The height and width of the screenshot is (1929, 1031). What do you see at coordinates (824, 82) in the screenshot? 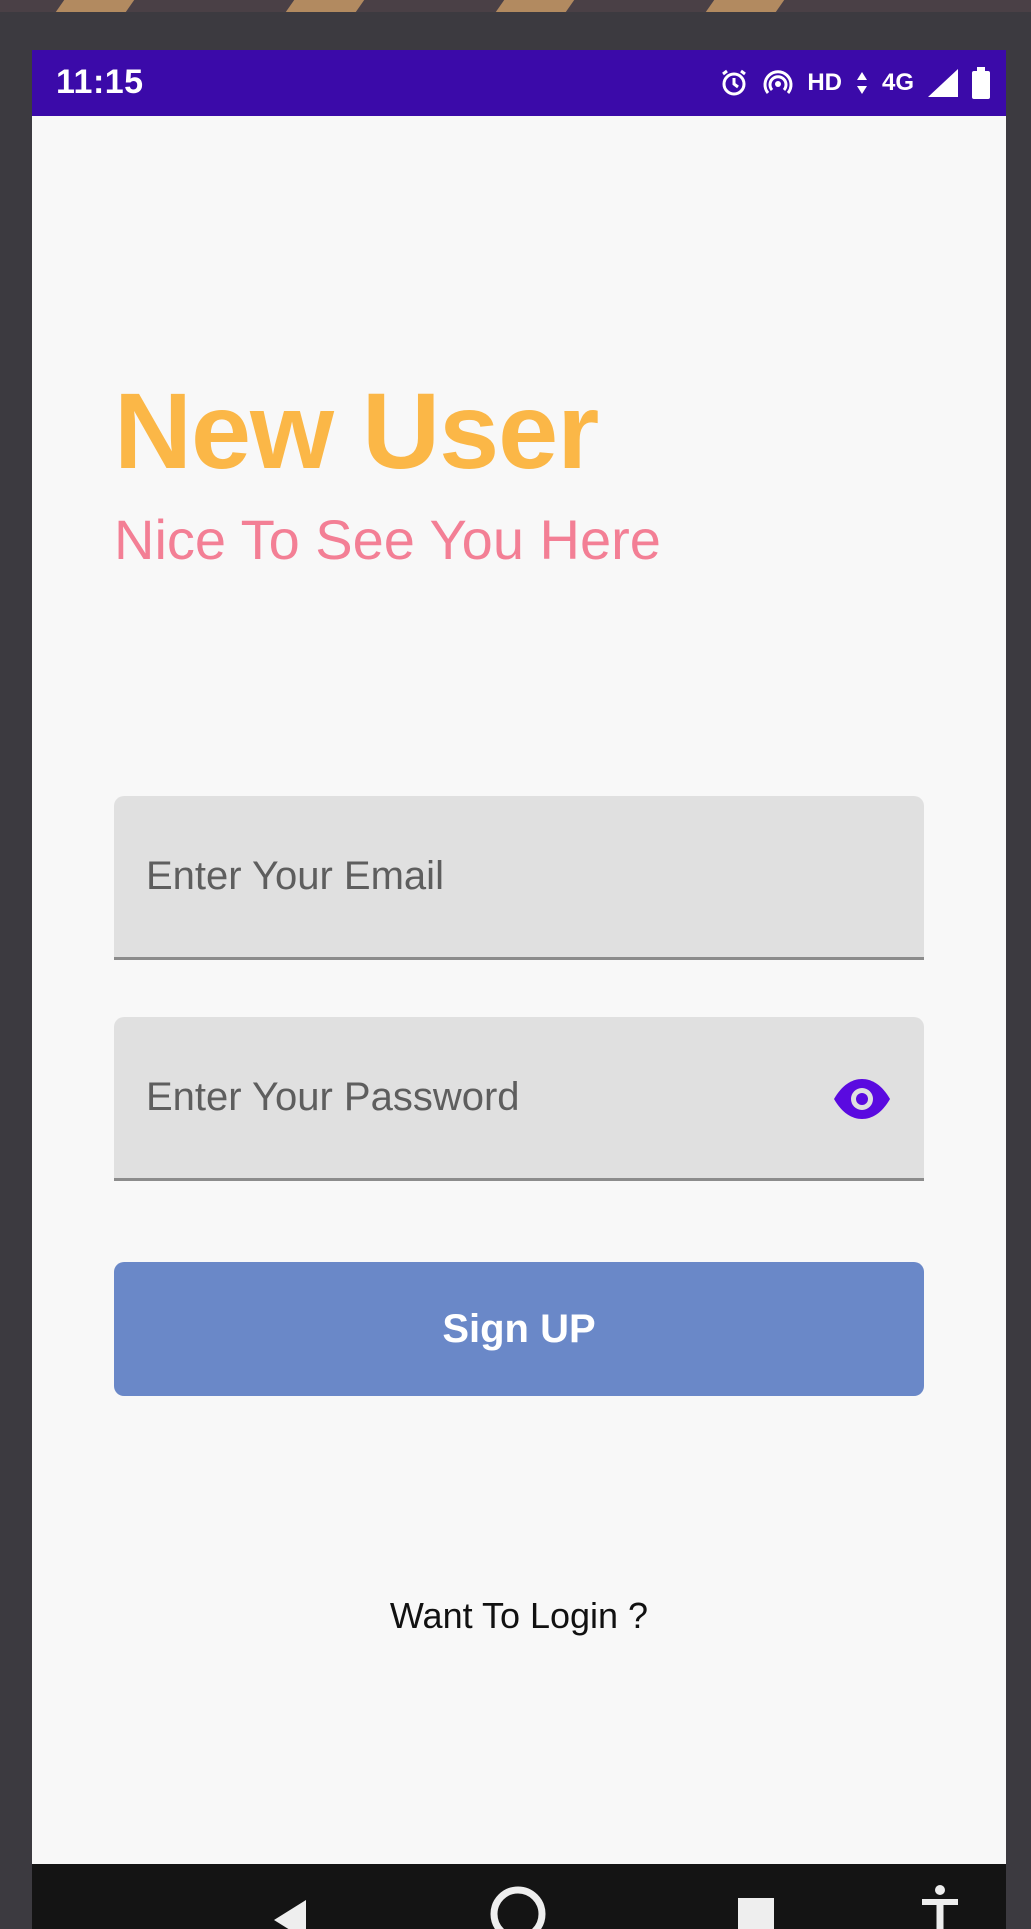
I see `hd-label: HD` at bounding box center [824, 82].